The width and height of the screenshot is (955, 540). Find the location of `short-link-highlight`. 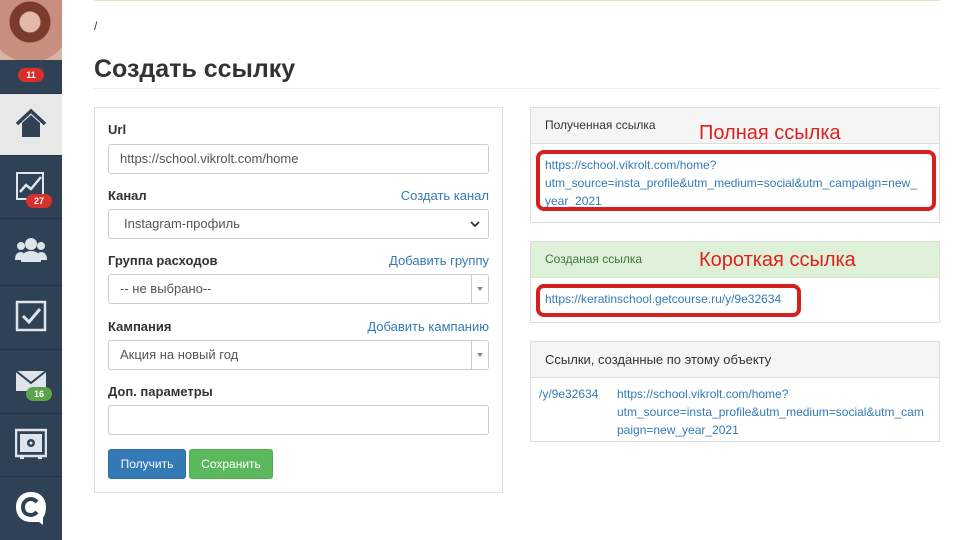

short-link-highlight is located at coordinates (668, 300).